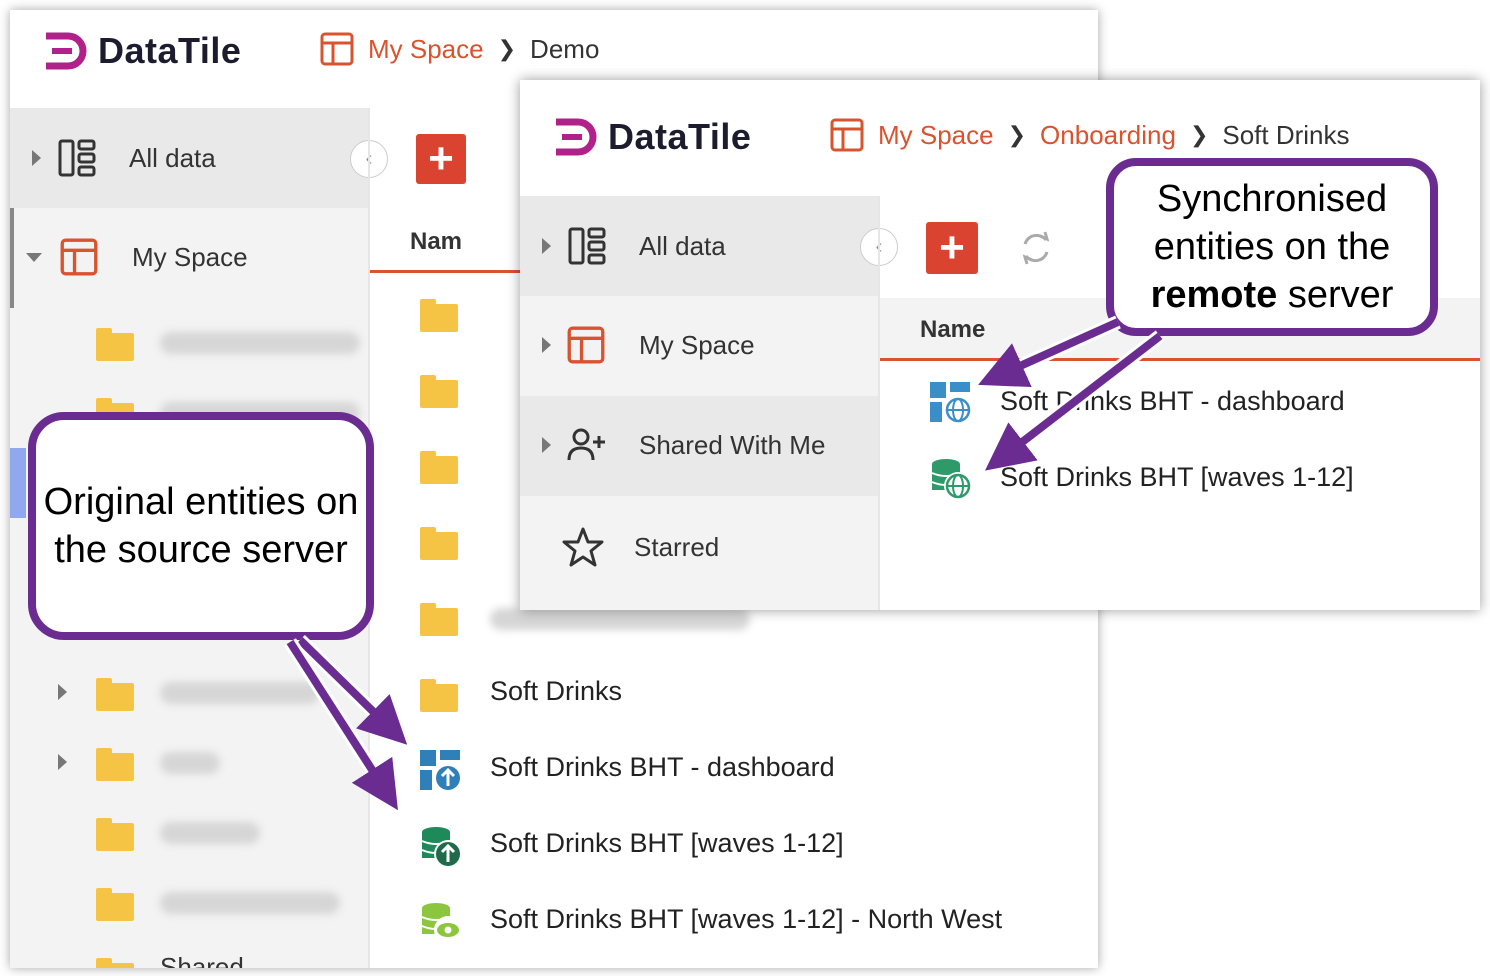 Image resolution: width=1490 pixels, height=976 pixels. Describe the element at coordinates (202, 960) in the screenshot. I see `sidebar-item-shared: Shared` at that location.